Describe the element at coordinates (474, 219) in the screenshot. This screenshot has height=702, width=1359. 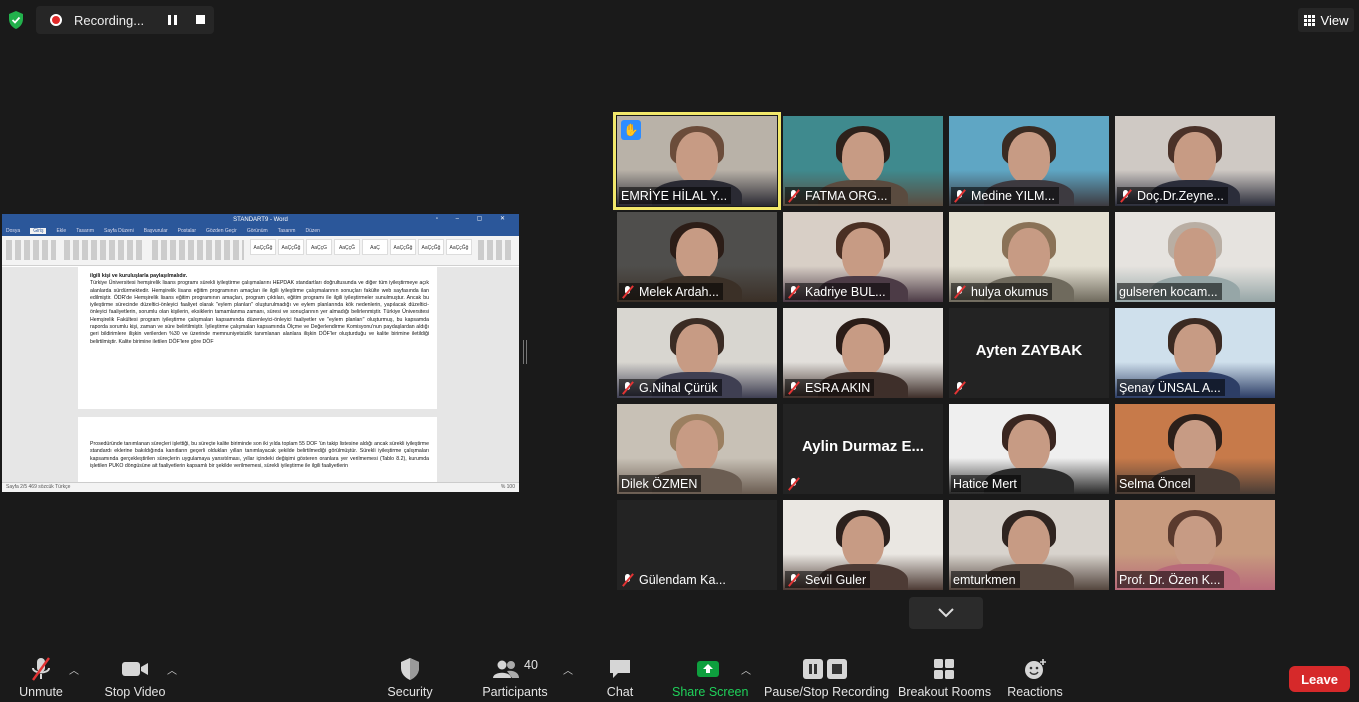
I see `window-controls: ▫ – ▢ ✕` at that location.